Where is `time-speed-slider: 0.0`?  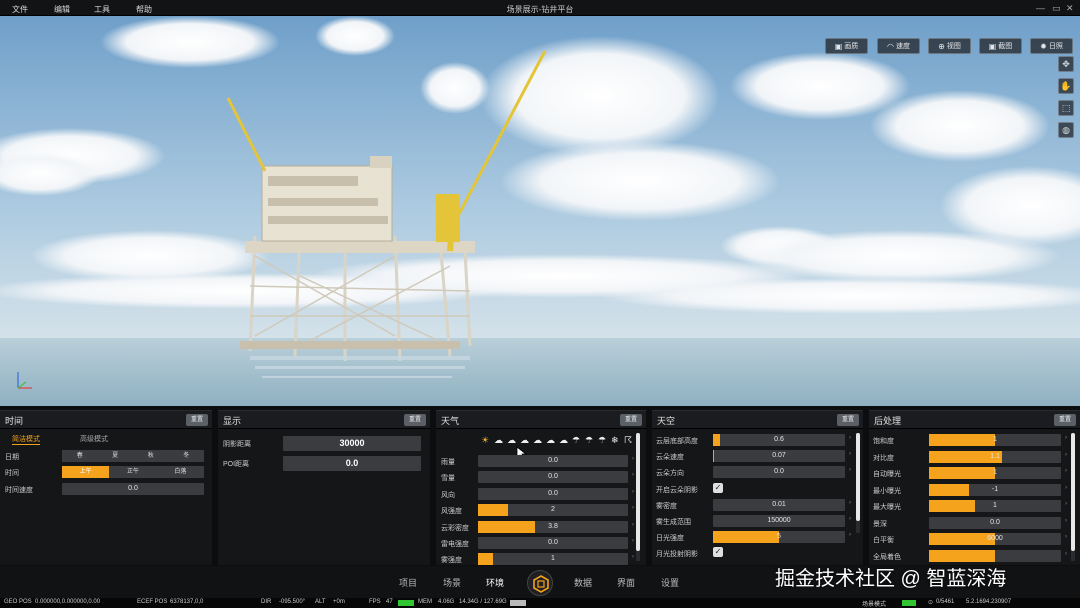 time-speed-slider: 0.0 is located at coordinates (133, 489).